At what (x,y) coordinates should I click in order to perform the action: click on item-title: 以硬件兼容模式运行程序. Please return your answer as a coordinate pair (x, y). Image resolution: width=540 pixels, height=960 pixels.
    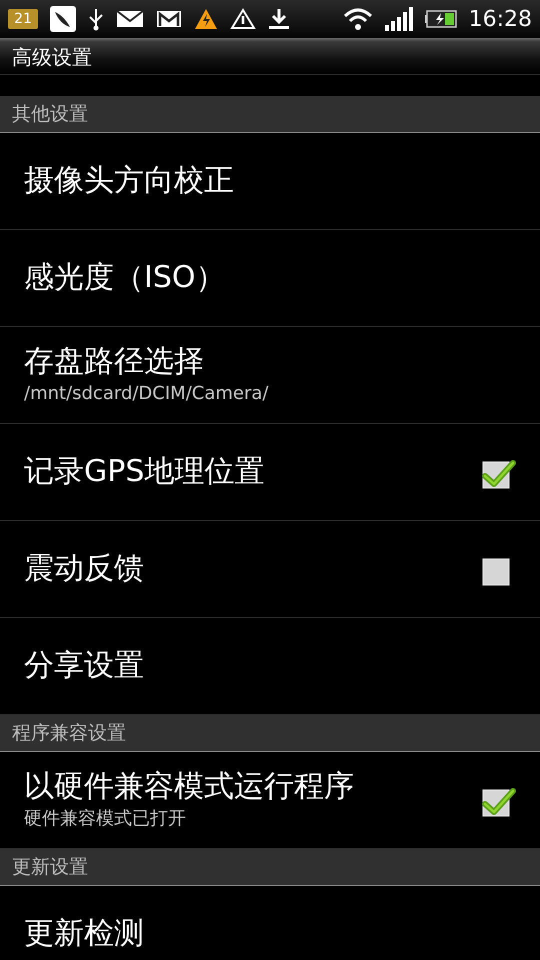
    Looking at the image, I should click on (189, 786).